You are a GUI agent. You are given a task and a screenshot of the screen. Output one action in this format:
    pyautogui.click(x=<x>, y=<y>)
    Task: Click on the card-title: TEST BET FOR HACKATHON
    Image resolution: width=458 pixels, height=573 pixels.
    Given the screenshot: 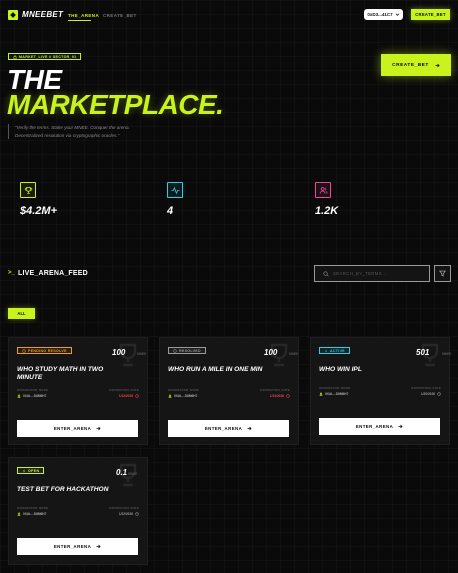 What is the action you would take?
    pyautogui.click(x=72, y=490)
    